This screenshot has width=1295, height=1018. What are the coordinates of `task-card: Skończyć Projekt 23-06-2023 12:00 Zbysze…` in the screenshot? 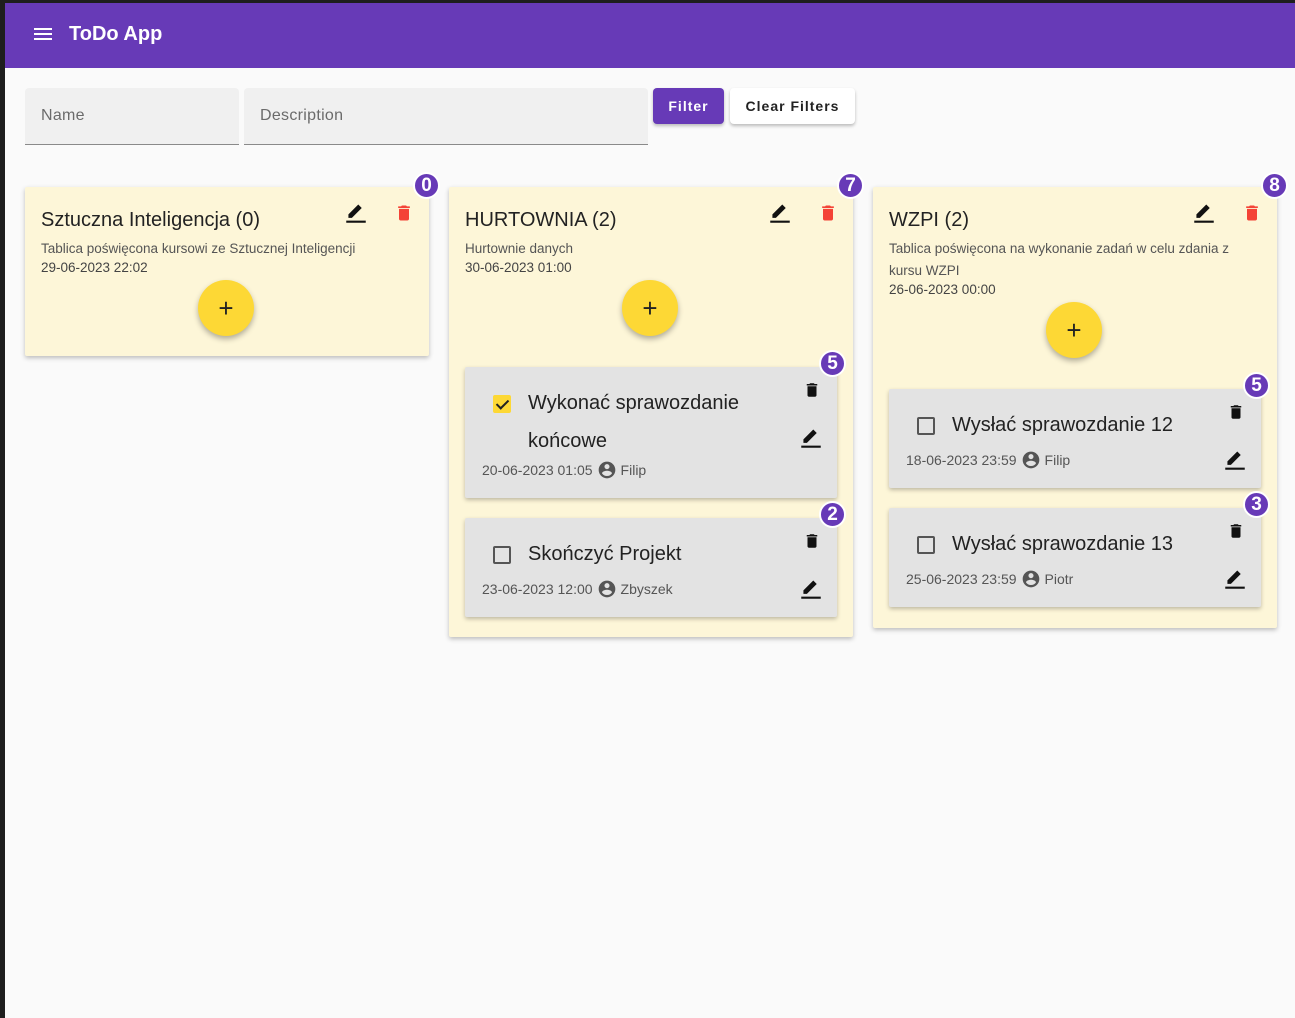 It's located at (655, 559).